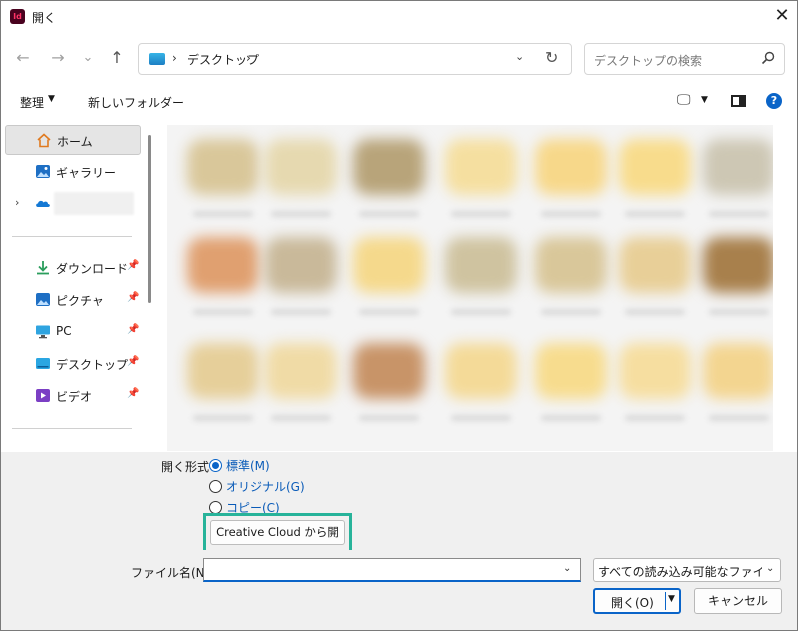 Image resolution: width=798 pixels, height=631 pixels. I want to click on refresh-icon: ↻, so click(551, 57).